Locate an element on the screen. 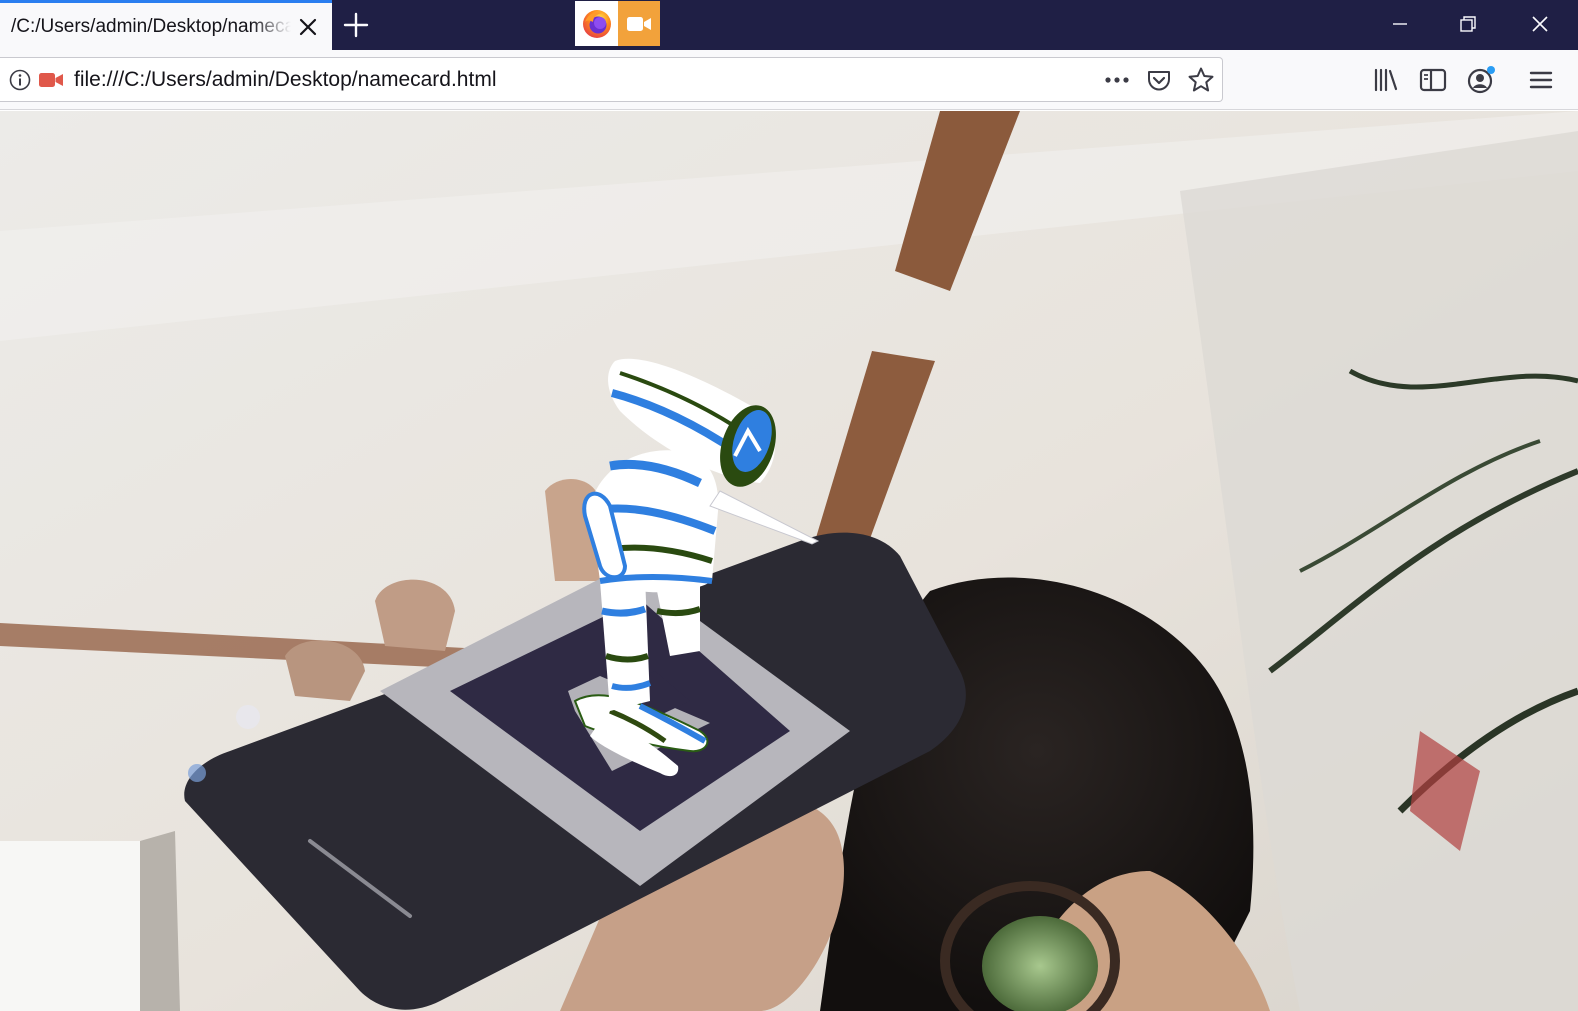 Image resolution: width=1578 pixels, height=1011 pixels. camera-permission-icon is located at coordinates (51, 80).